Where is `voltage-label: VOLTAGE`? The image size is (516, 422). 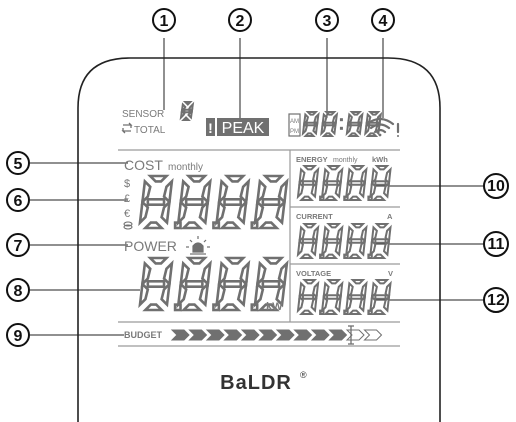 voltage-label: VOLTAGE is located at coordinates (313, 273).